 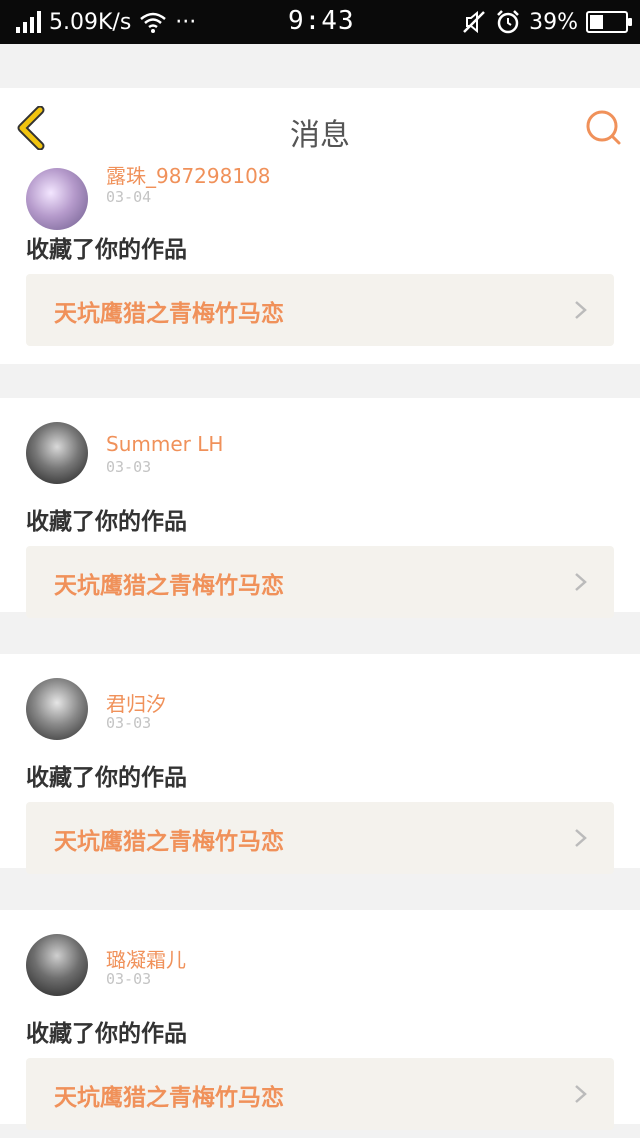 I want to click on signal-icon, so click(x=28, y=22).